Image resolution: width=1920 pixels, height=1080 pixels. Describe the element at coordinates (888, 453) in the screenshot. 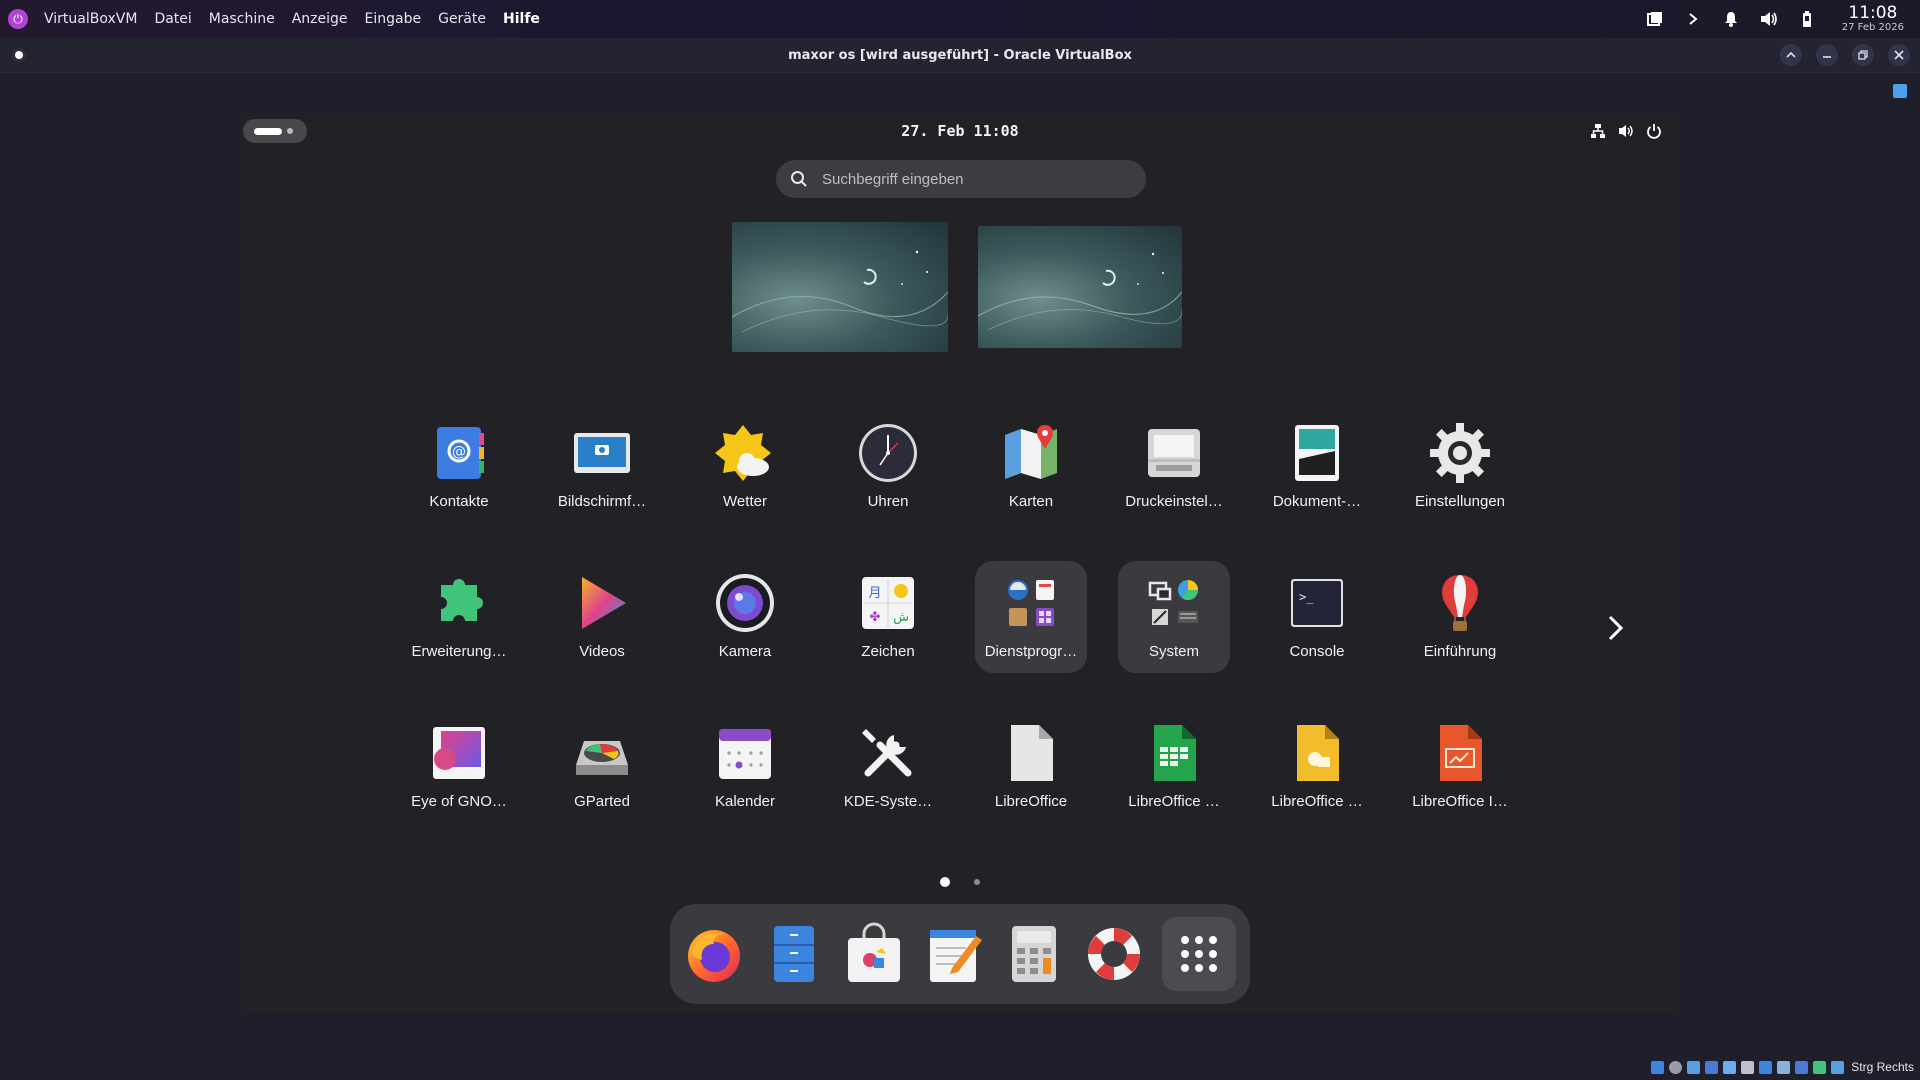

I see `clock-icon` at that location.